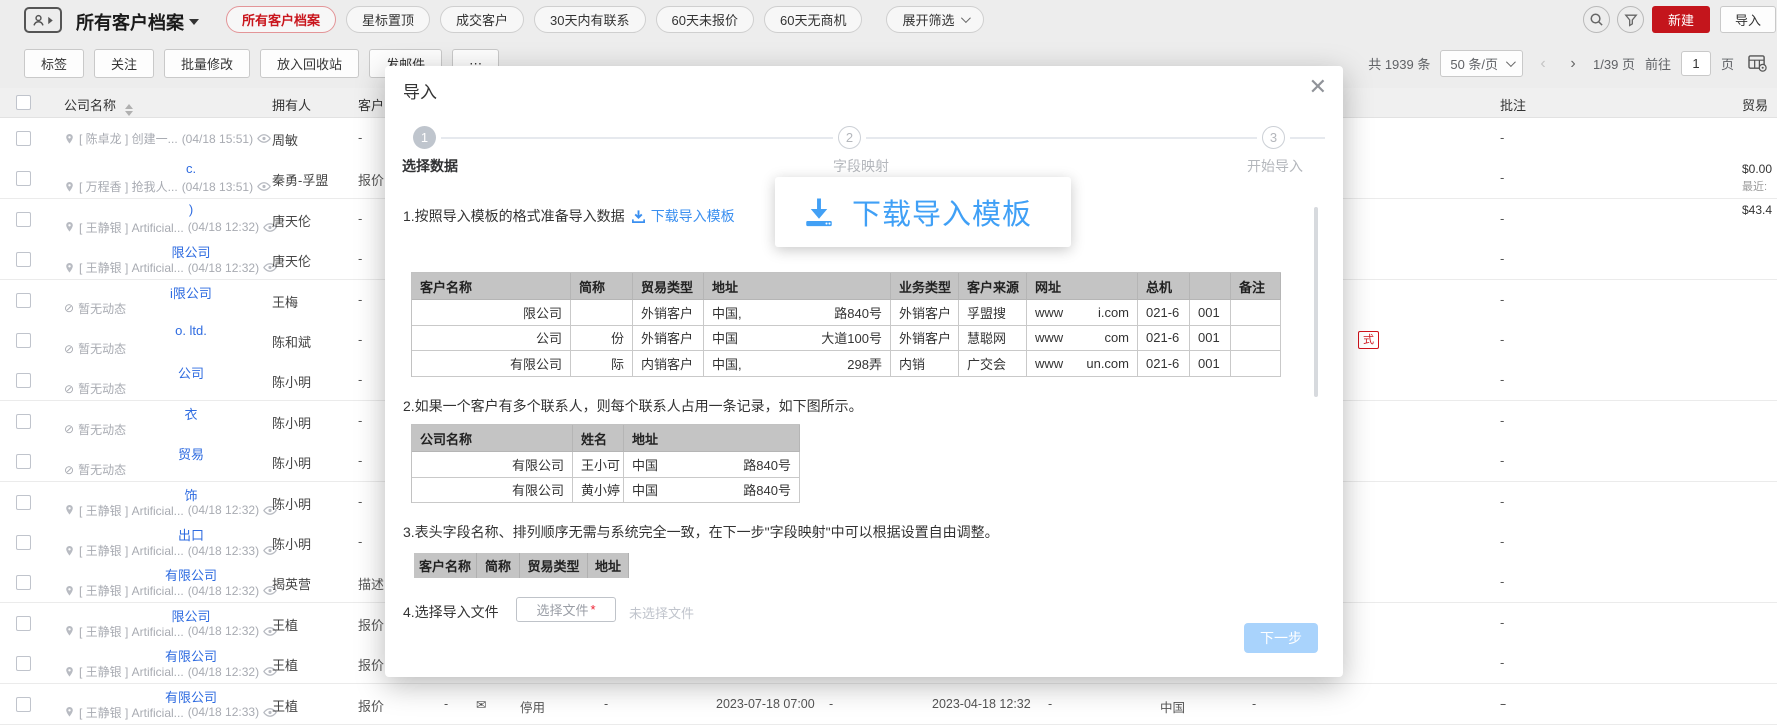 The image size is (1777, 725). Describe the element at coordinates (292, 105) in the screenshot. I see `column-header-owner: 拥有人` at that location.